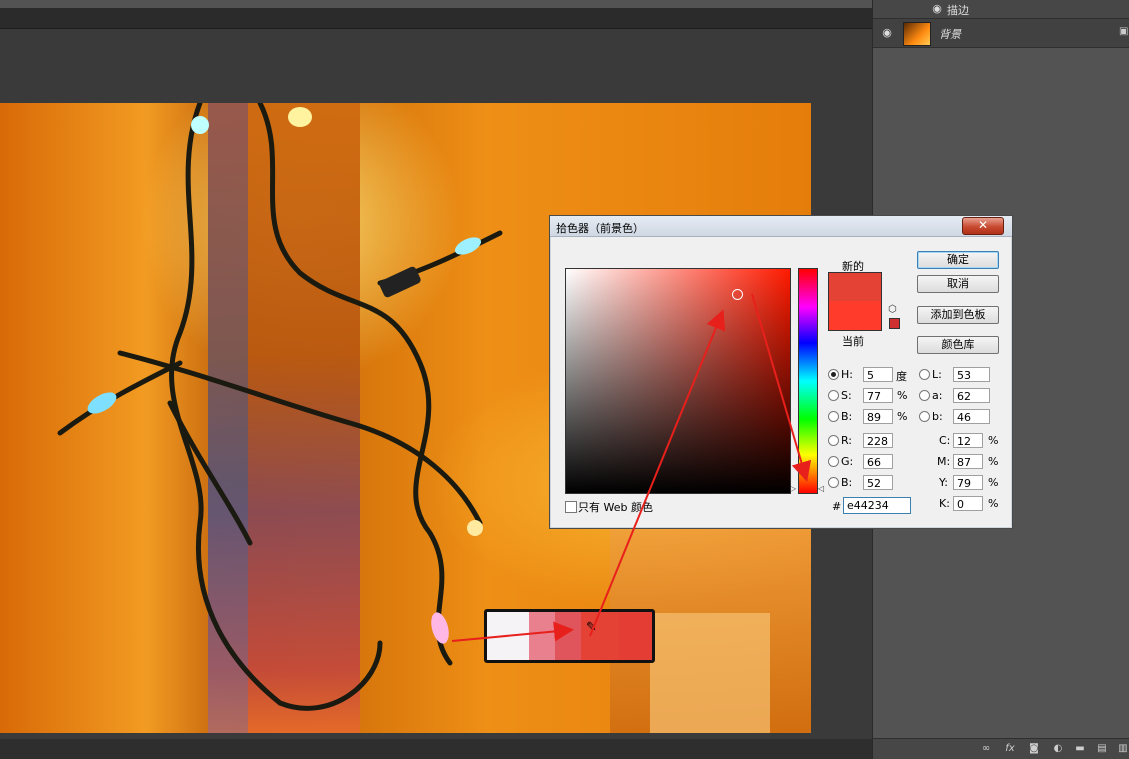 The image size is (1129, 759). Describe the element at coordinates (924, 416) in the screenshot. I see `lab-b-radio` at that location.